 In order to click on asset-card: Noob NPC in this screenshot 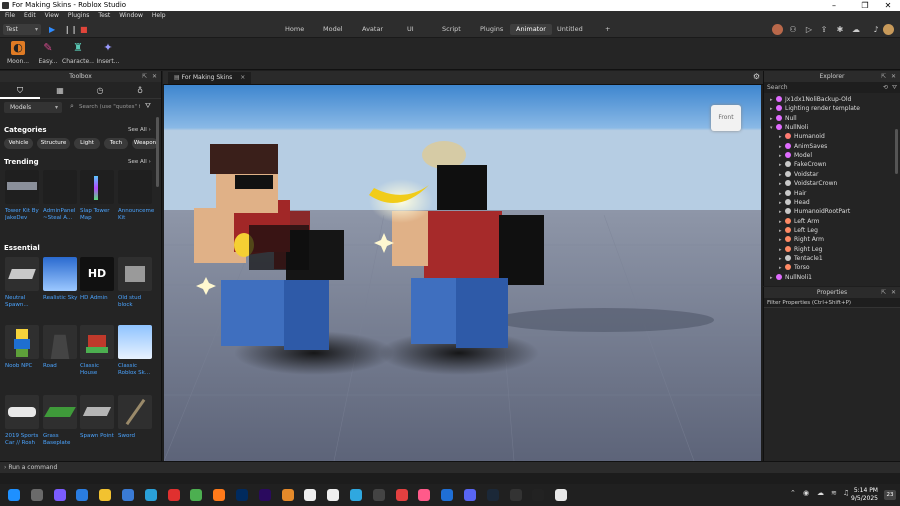, I will do `click(23, 352)`.